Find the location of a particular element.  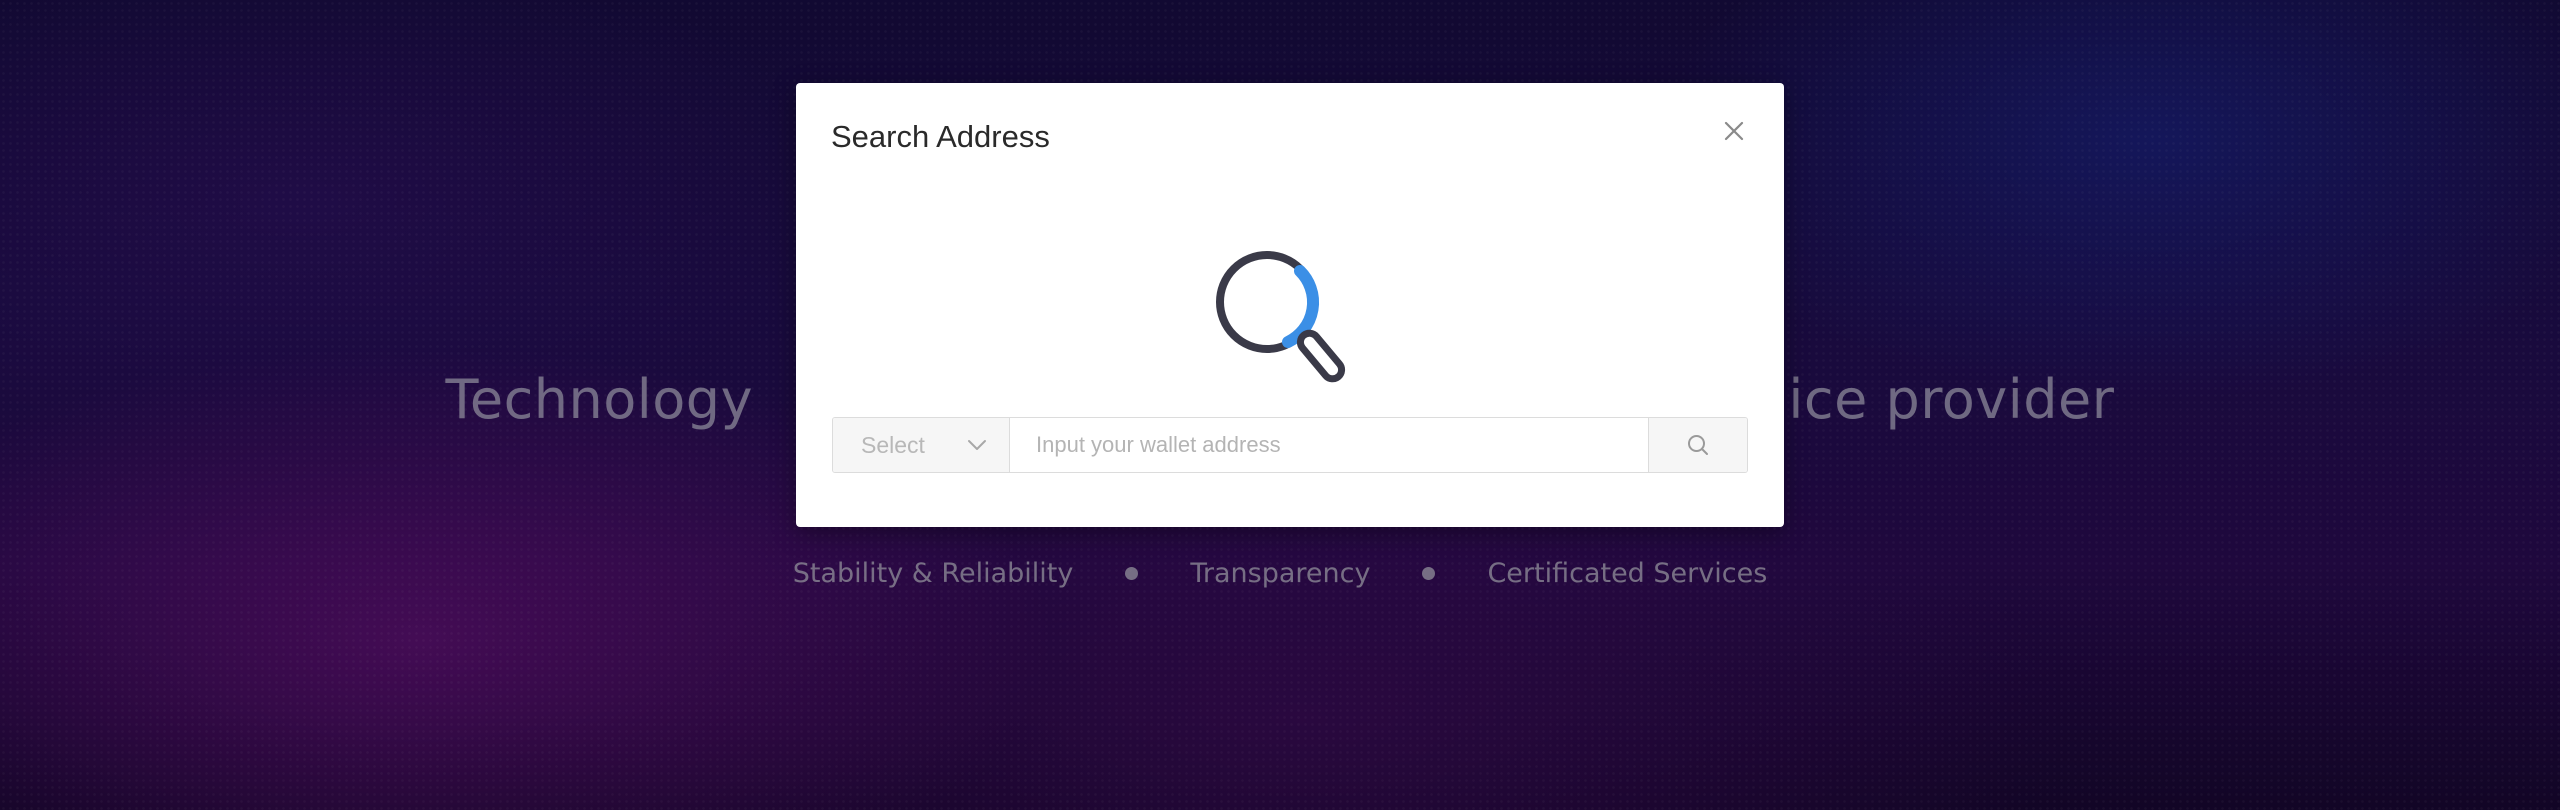

address-search-bar: Select is located at coordinates (1290, 445).